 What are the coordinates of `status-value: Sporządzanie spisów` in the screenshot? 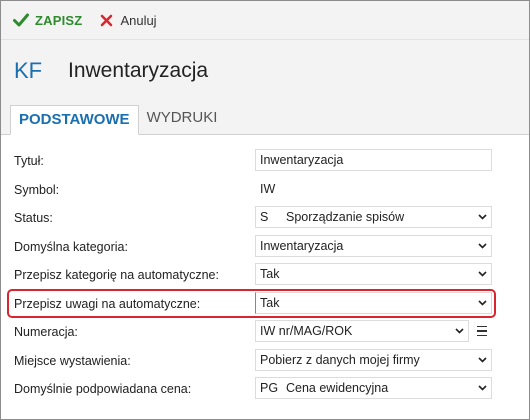 It's located at (345, 217).